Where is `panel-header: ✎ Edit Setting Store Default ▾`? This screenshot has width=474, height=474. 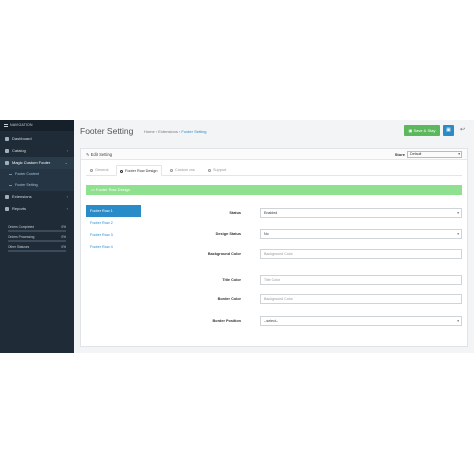 panel-header: ✎ Edit Setting Store Default ▾ is located at coordinates (274, 154).